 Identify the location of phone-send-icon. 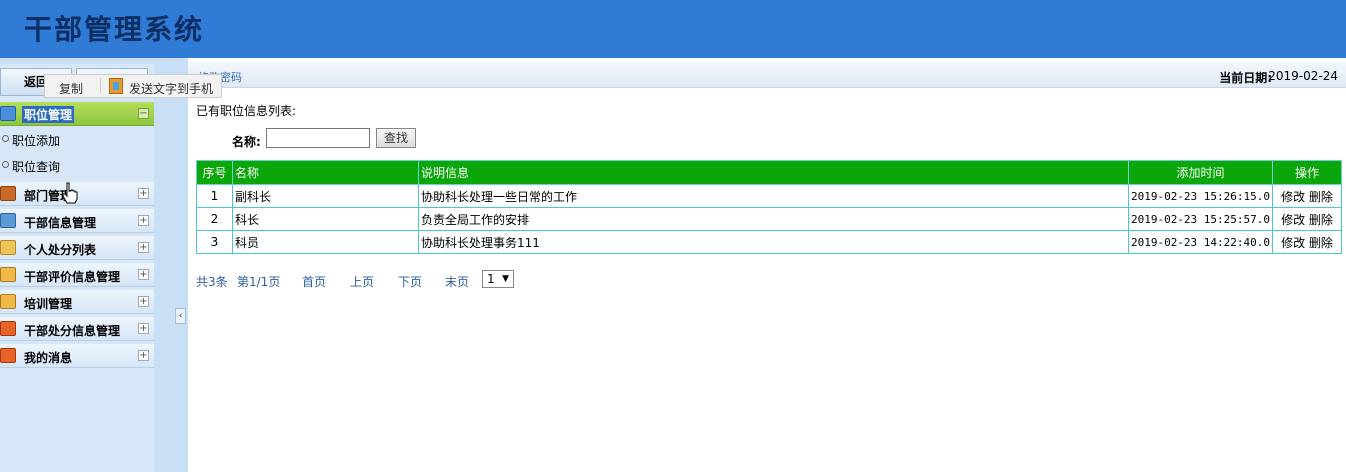
(116, 86).